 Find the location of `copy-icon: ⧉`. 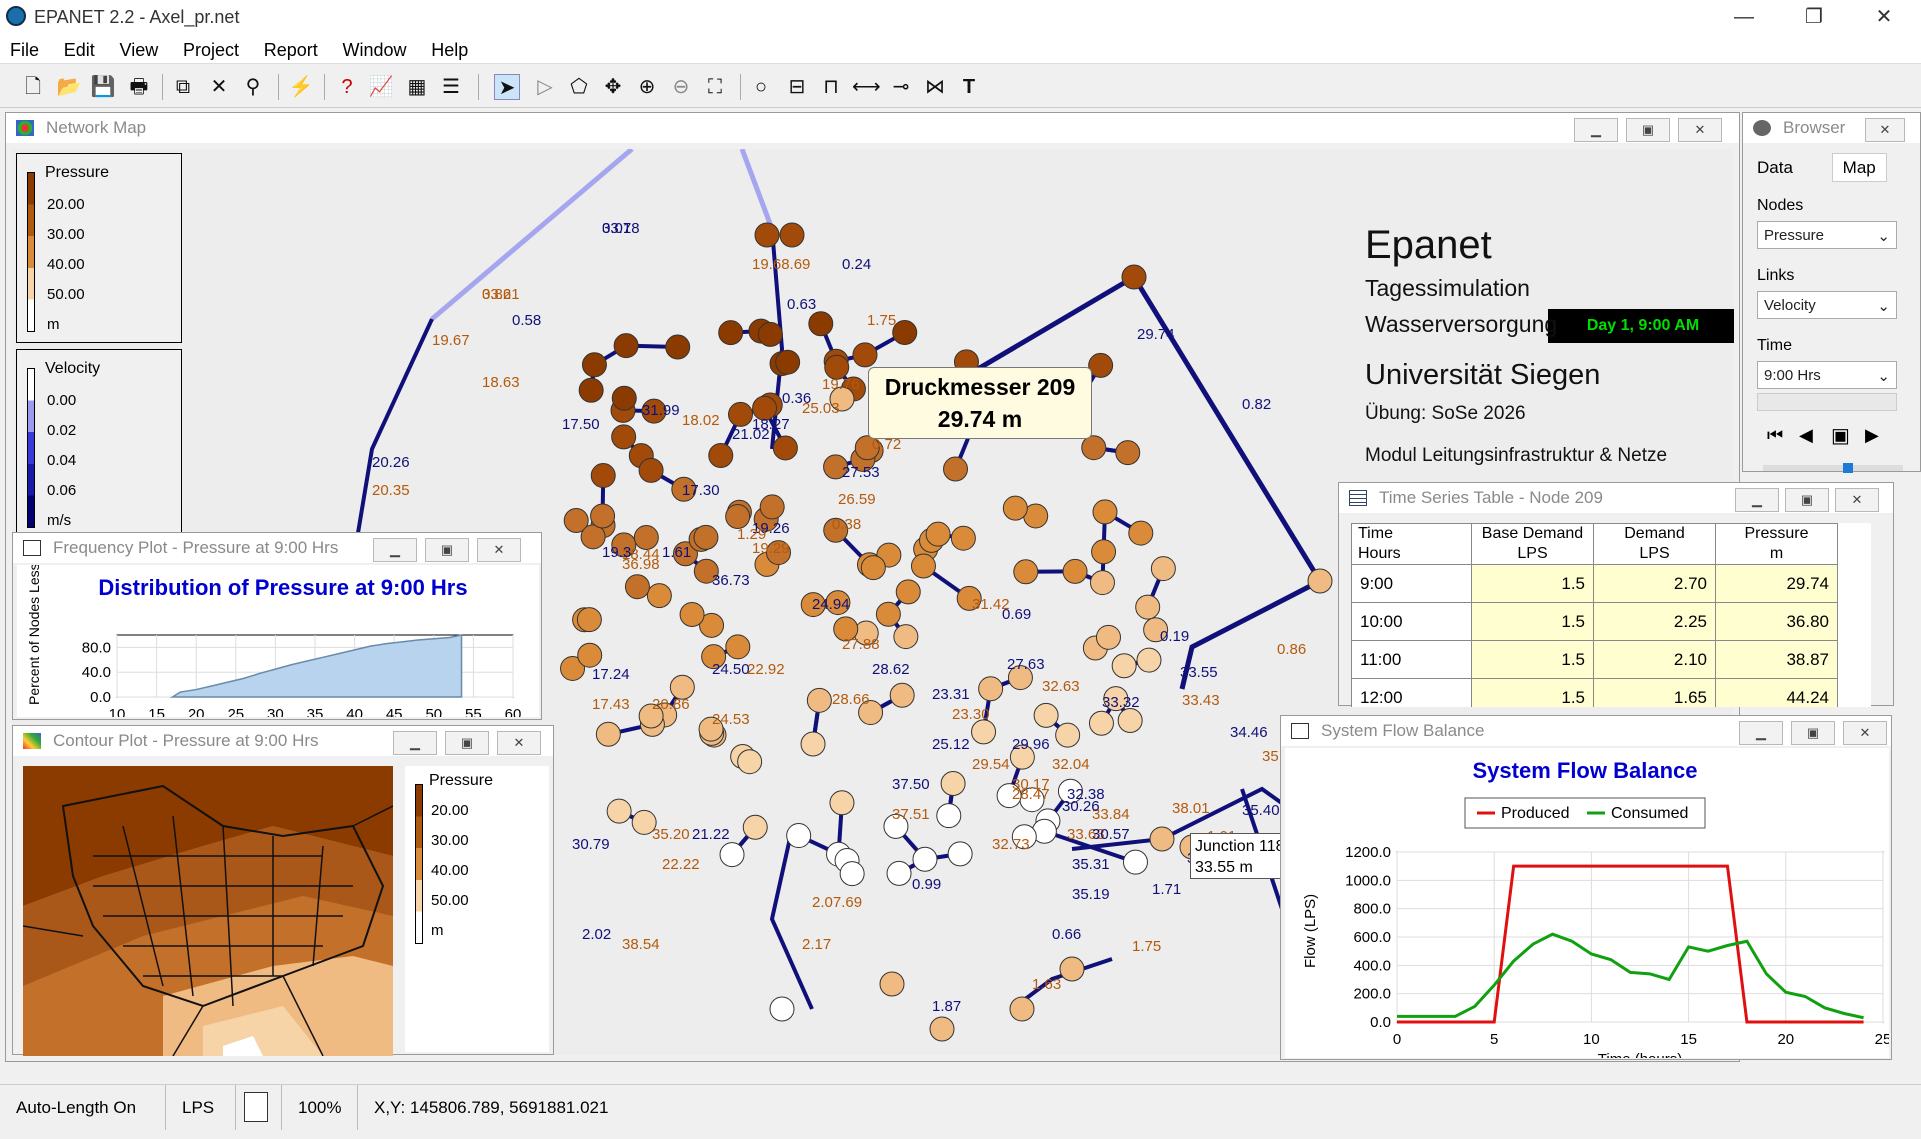

copy-icon: ⧉ is located at coordinates (183, 87).